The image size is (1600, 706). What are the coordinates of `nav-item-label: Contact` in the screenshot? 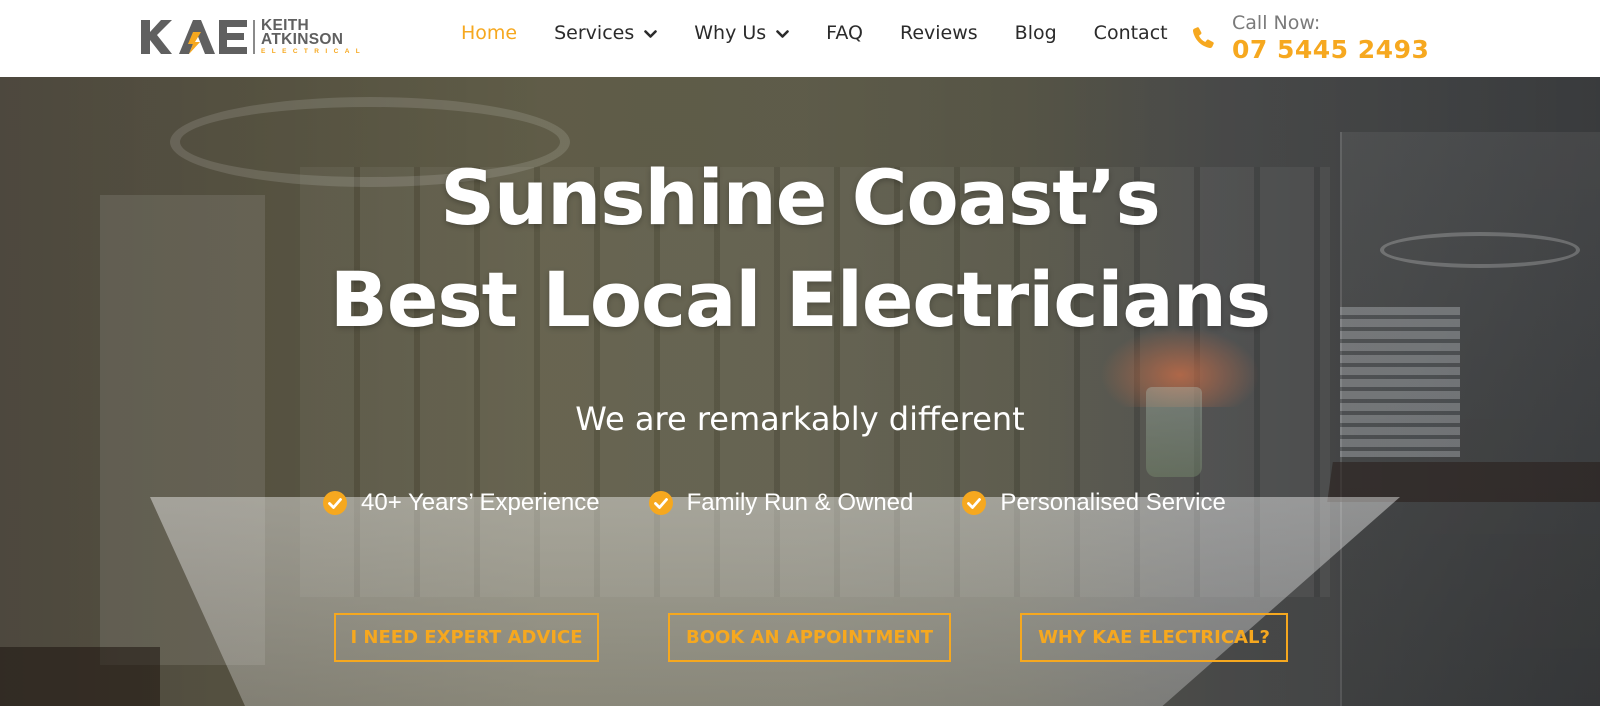 It's located at (1130, 33).